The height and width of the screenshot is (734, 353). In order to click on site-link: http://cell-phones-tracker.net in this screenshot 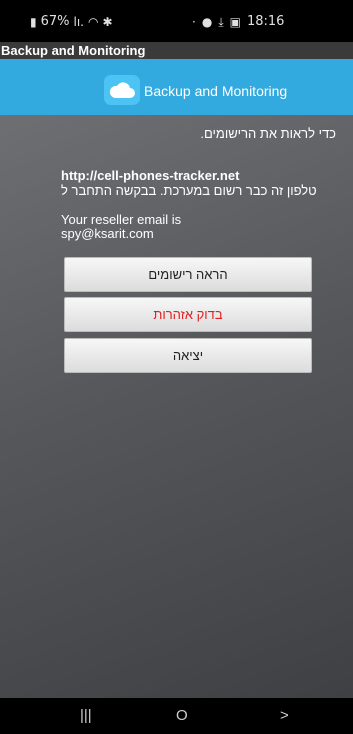, I will do `click(189, 175)`.